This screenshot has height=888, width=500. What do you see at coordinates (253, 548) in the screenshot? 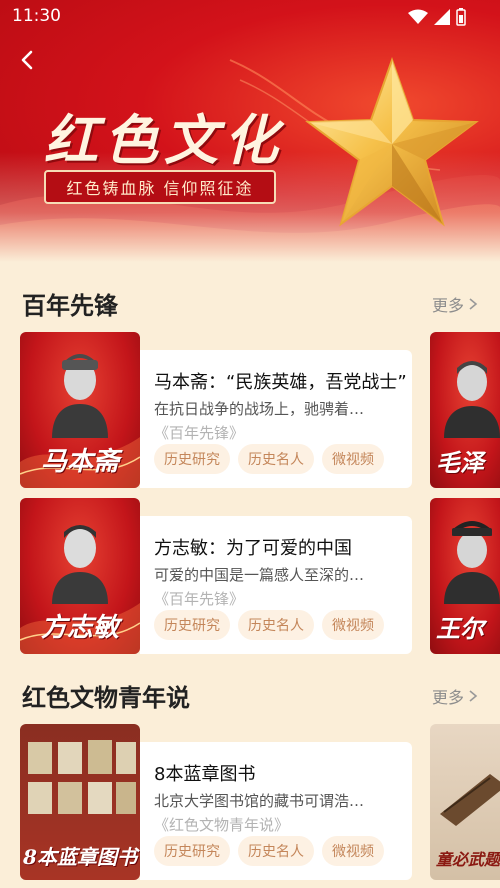
I see `card-title: 方志敏：为了可爱的中国` at bounding box center [253, 548].